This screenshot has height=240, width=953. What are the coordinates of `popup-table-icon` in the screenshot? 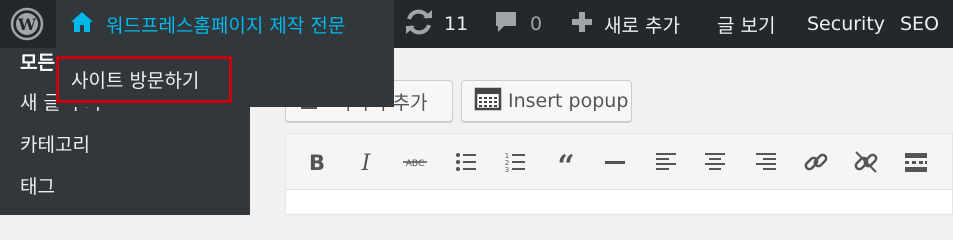 It's located at (488, 101).